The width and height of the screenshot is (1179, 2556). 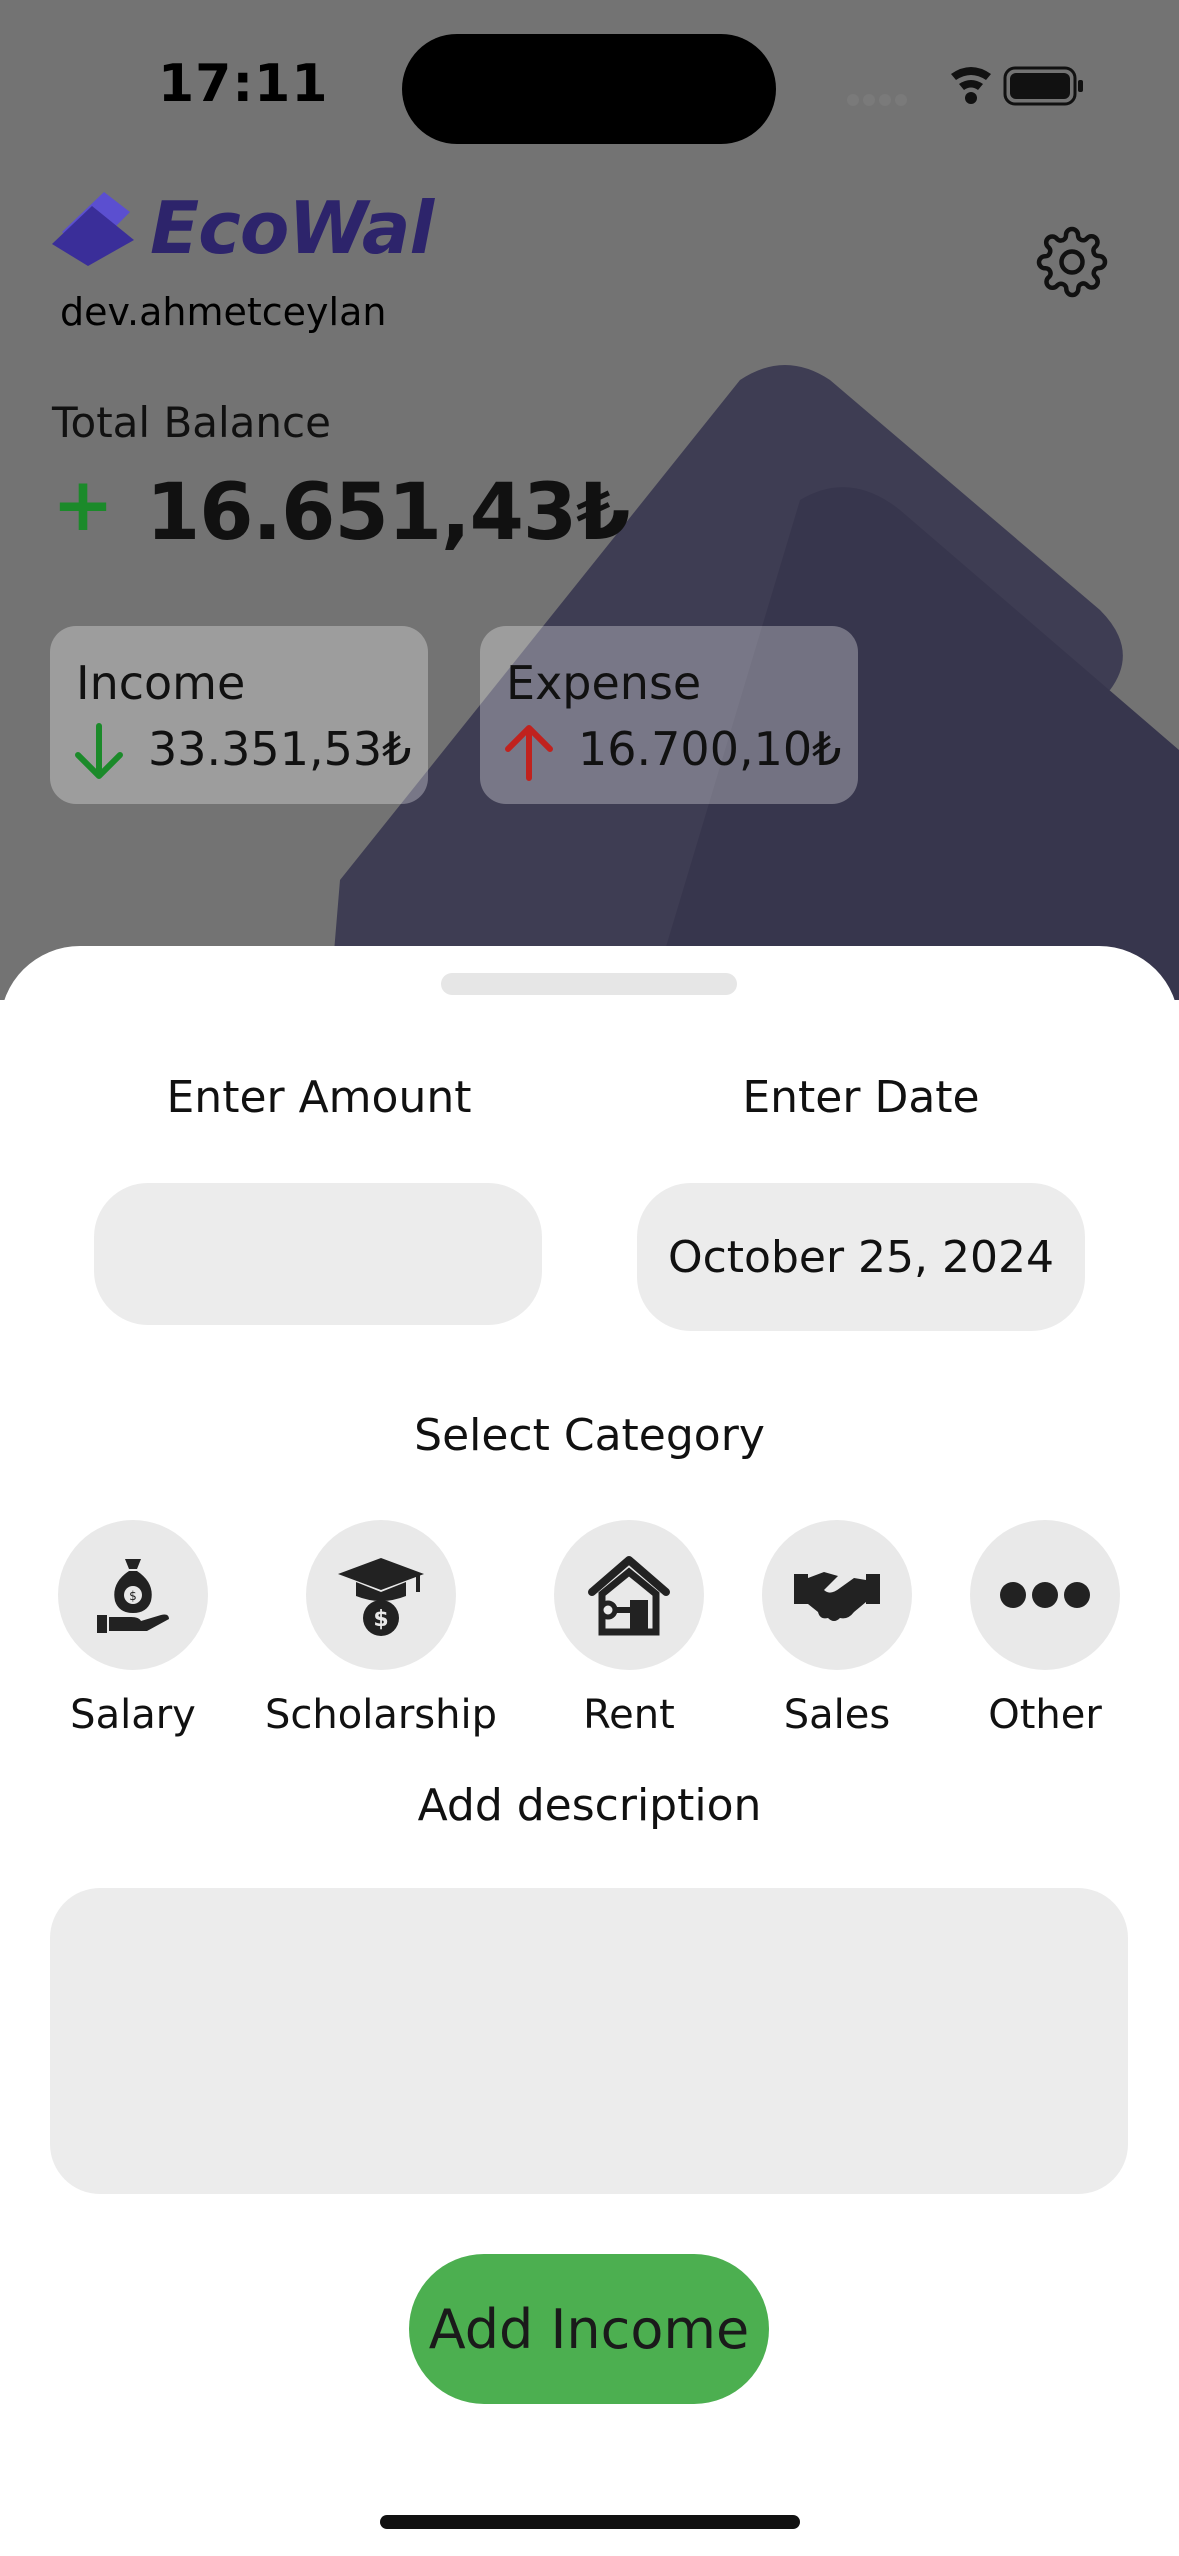 I want to click on arrow-down-icon, so click(x=99, y=751).